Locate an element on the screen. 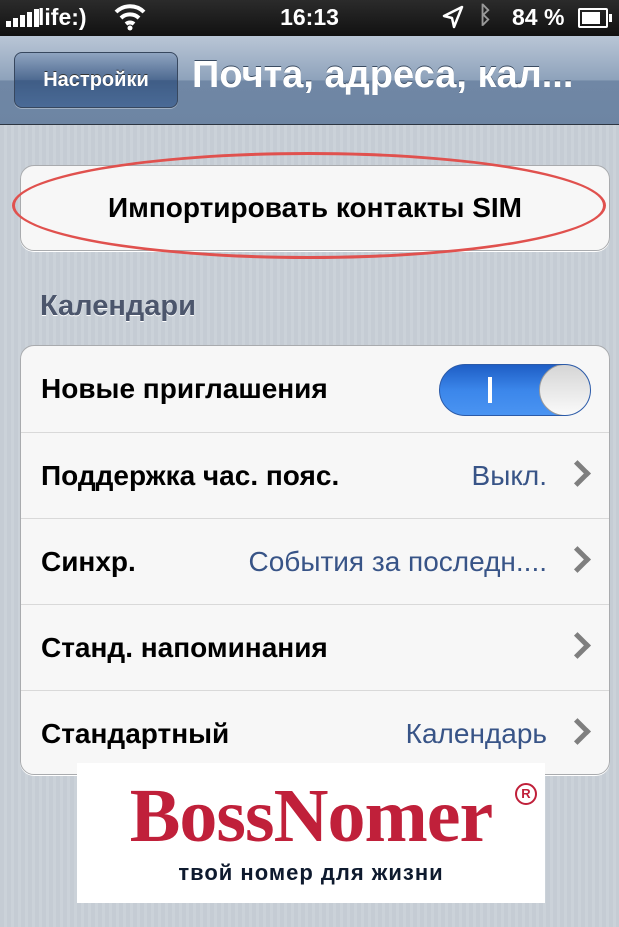  row-label: Станд. напоминания is located at coordinates (184, 647).